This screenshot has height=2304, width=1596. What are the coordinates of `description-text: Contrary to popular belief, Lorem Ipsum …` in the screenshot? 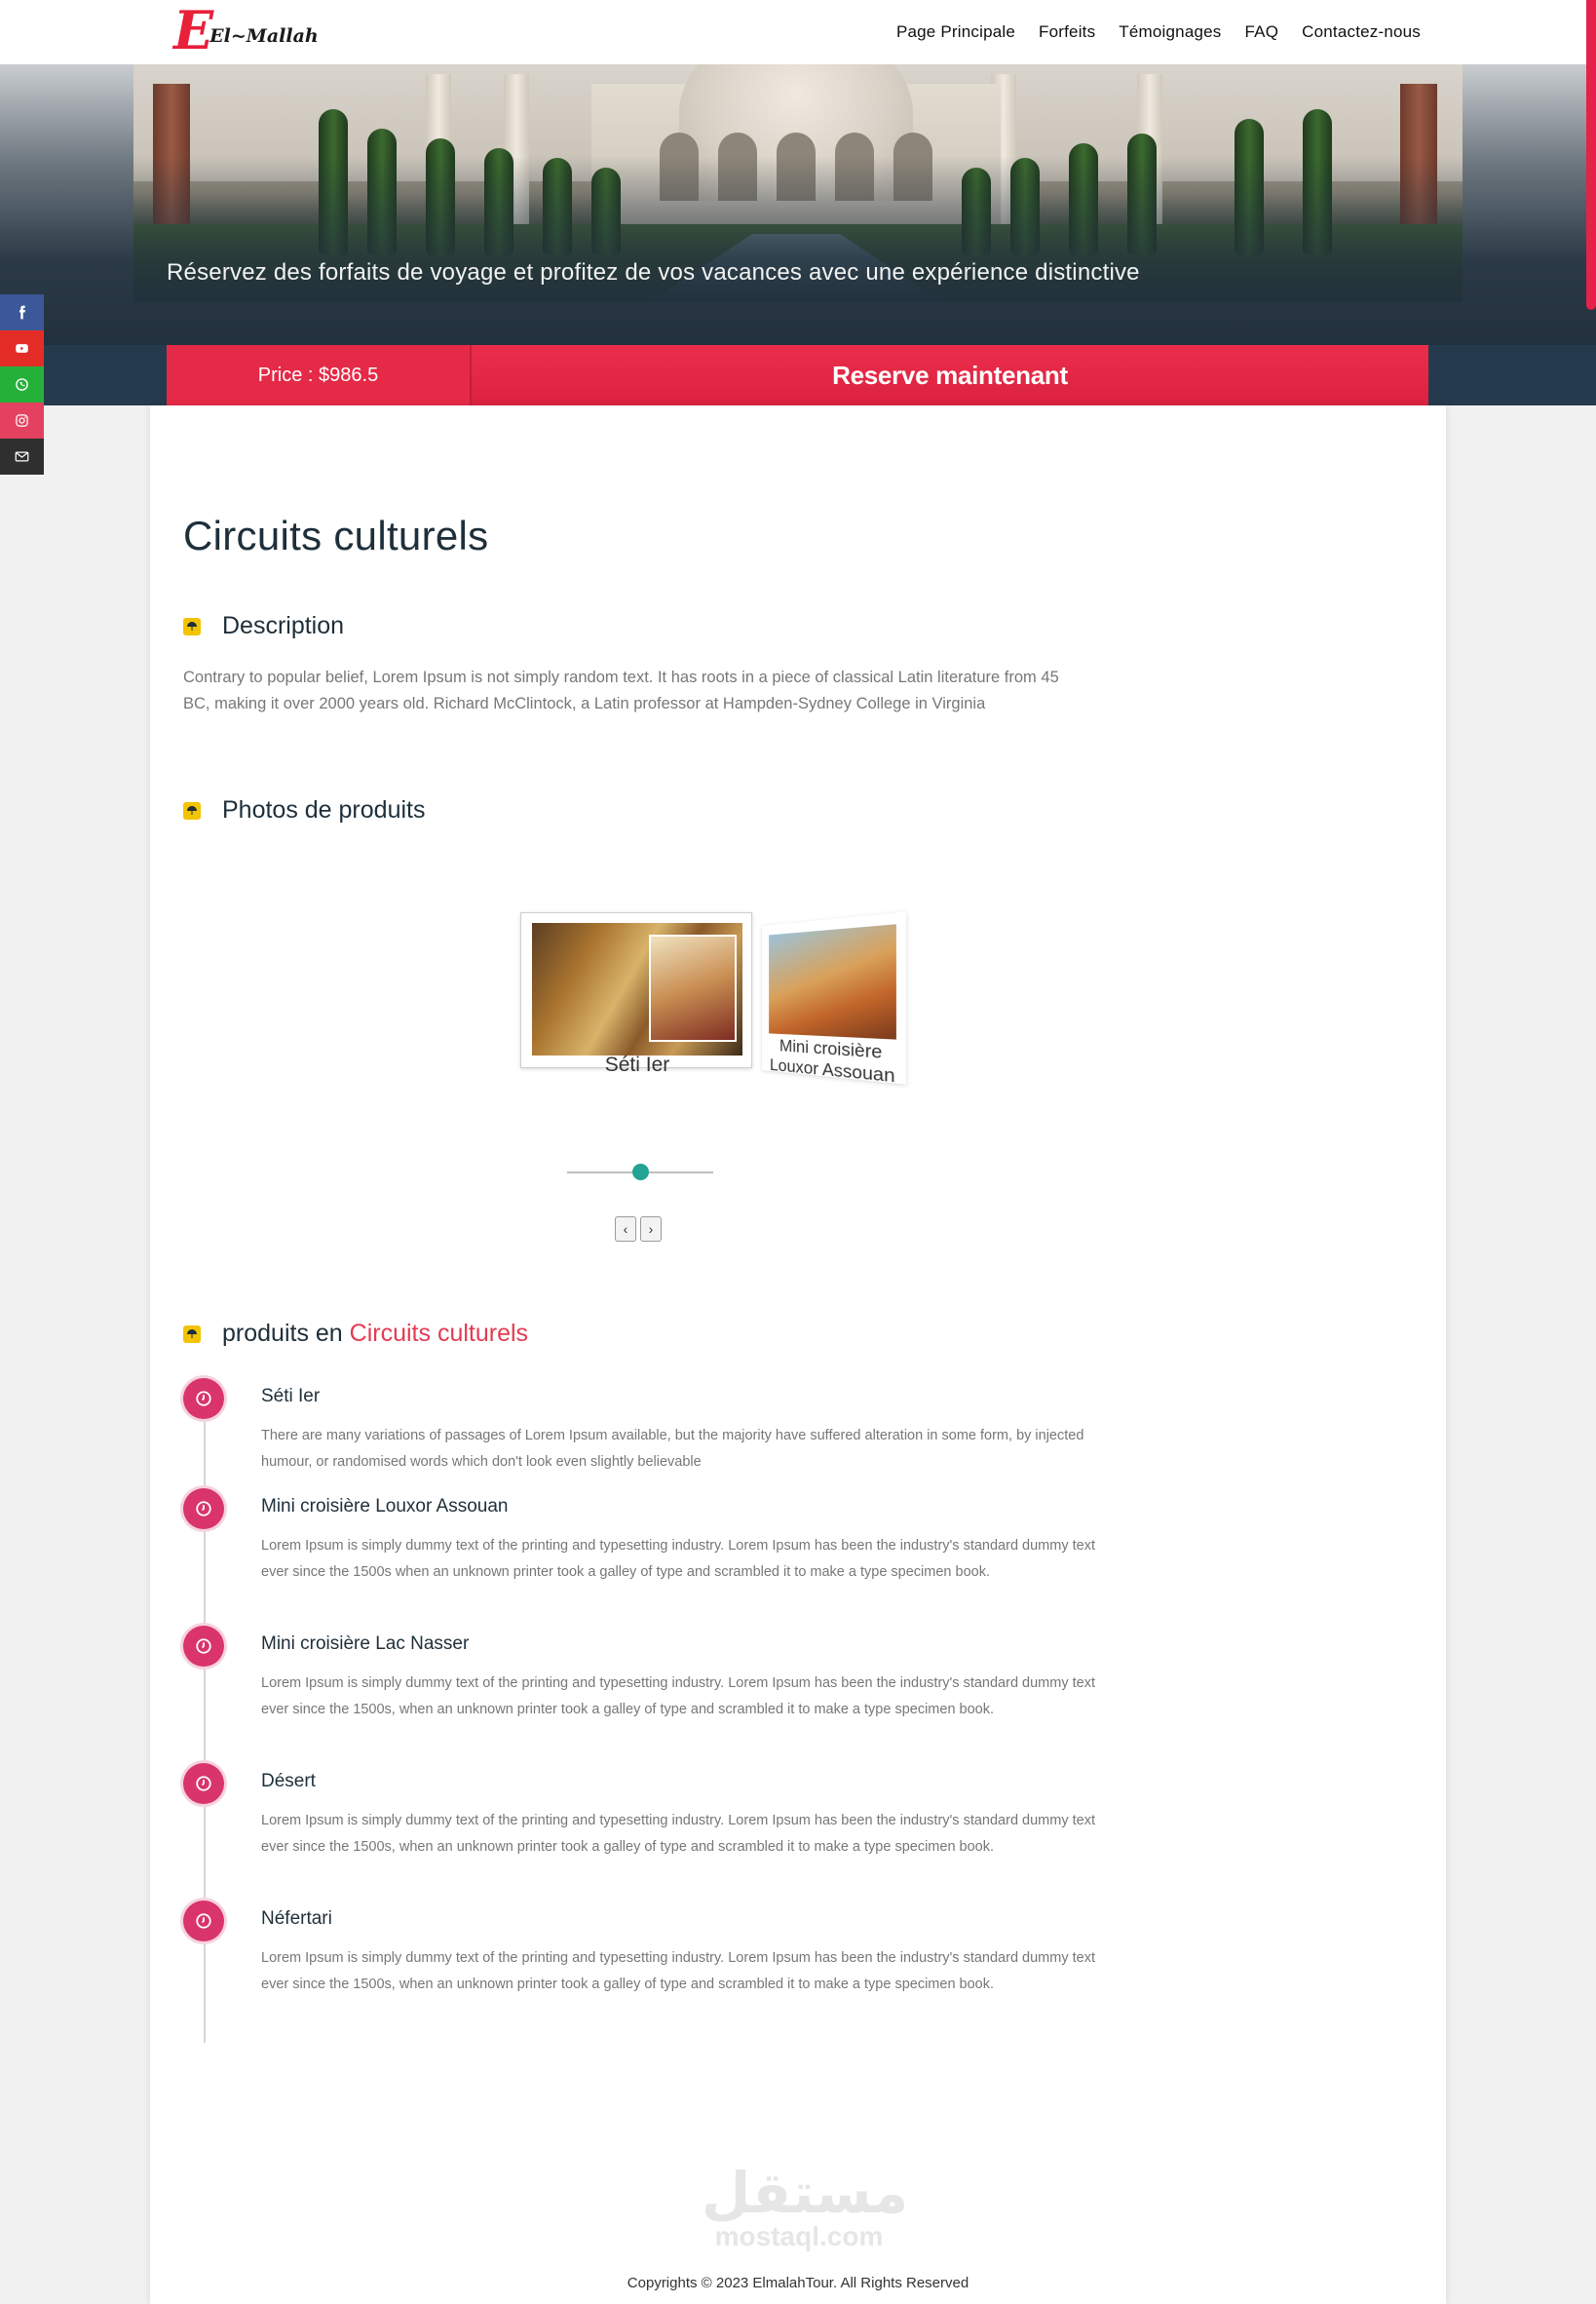 It's located at (621, 691).